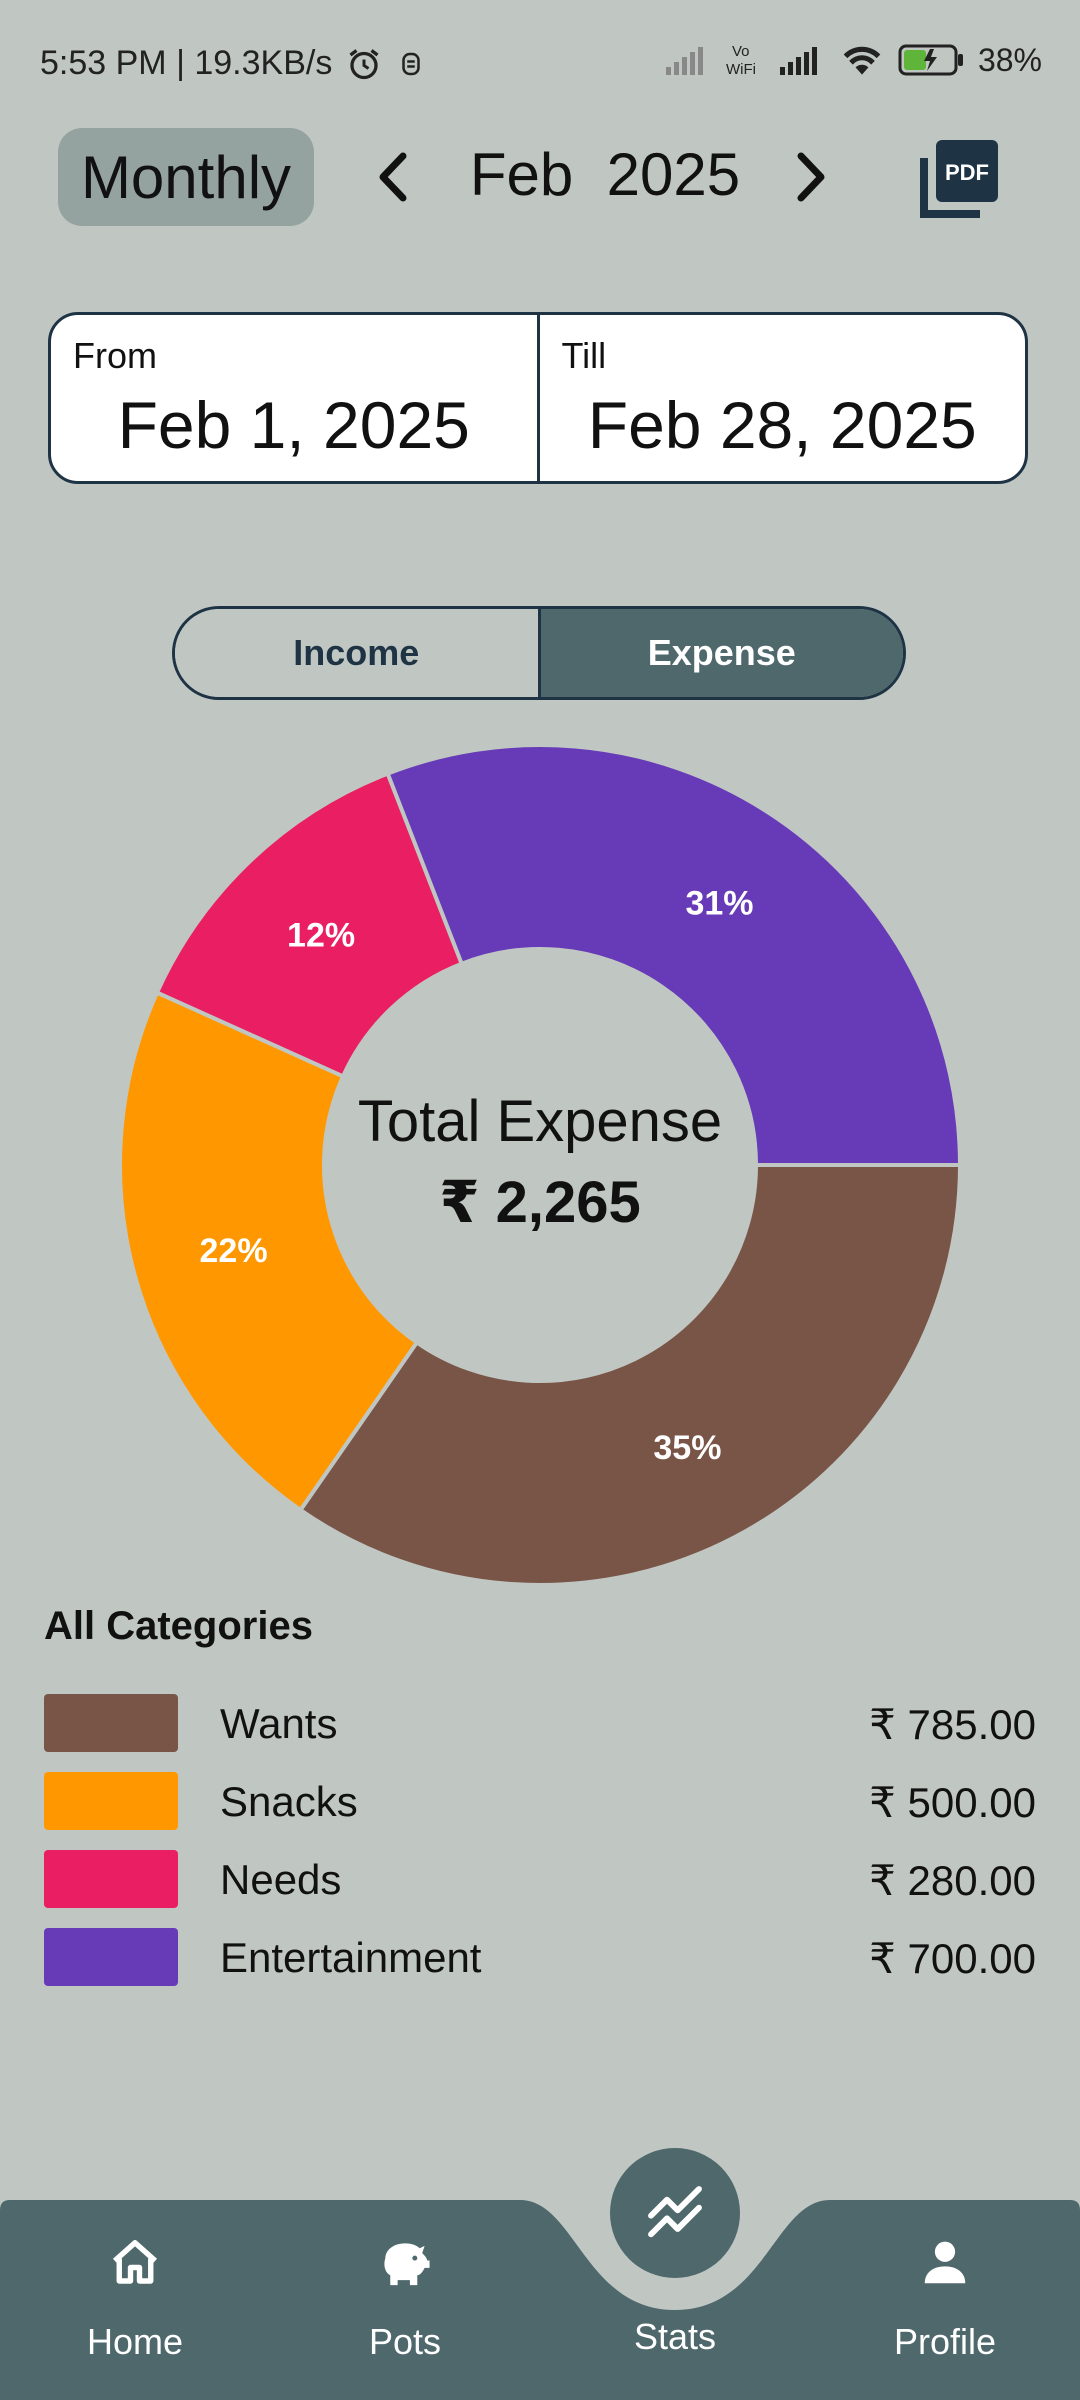 This screenshot has height=2400, width=1080. What do you see at coordinates (186, 177) in the screenshot?
I see `period-selector-button: Monthly` at bounding box center [186, 177].